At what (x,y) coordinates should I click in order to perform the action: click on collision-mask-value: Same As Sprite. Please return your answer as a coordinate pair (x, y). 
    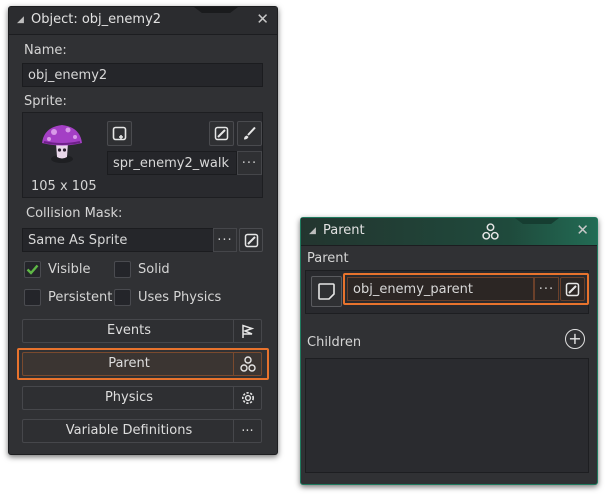
    Looking at the image, I should click on (78, 240).